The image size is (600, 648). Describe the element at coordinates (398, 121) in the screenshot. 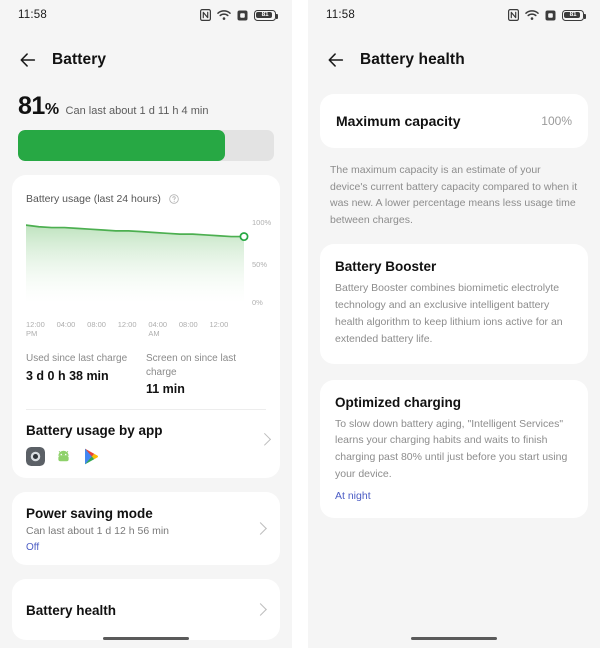

I see `maximum-capacity-label: Maximum capacity` at that location.